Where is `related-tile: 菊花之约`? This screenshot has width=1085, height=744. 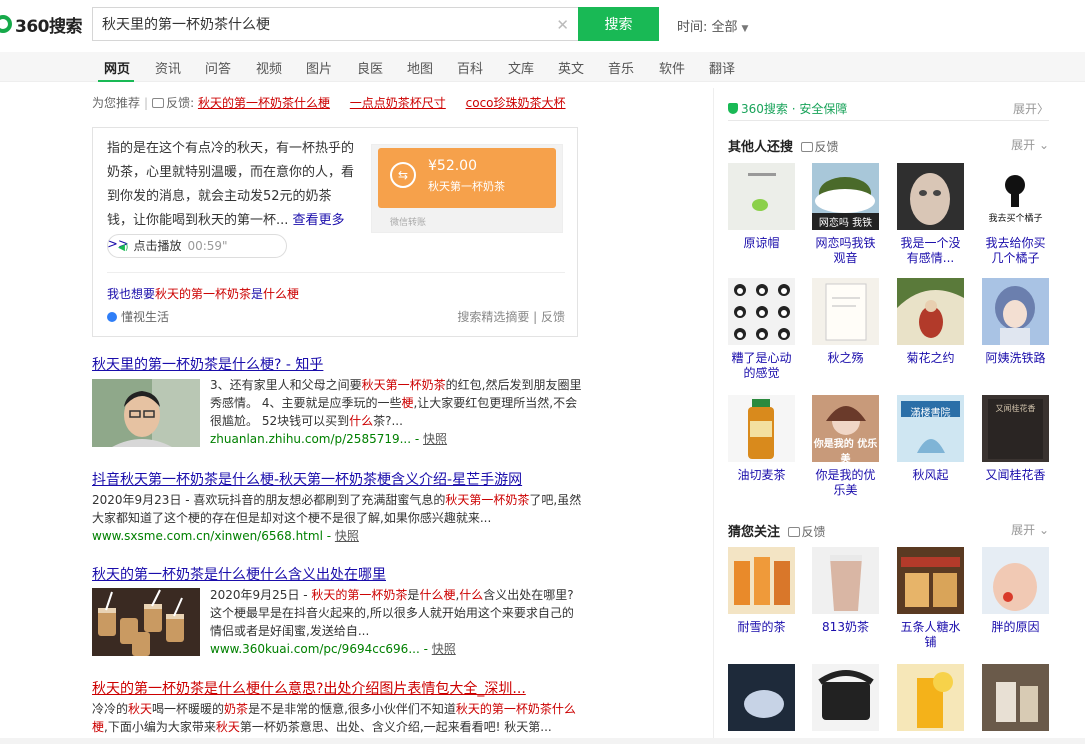
related-tile: 菊花之约 is located at coordinates (930, 322).